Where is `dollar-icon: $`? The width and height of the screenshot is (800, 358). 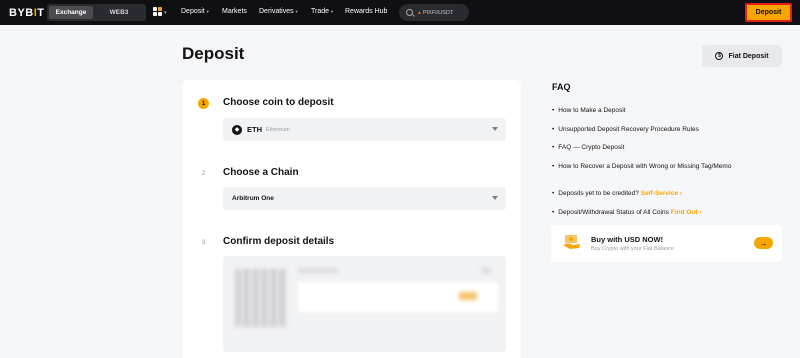
dollar-icon: $ is located at coordinates (719, 56).